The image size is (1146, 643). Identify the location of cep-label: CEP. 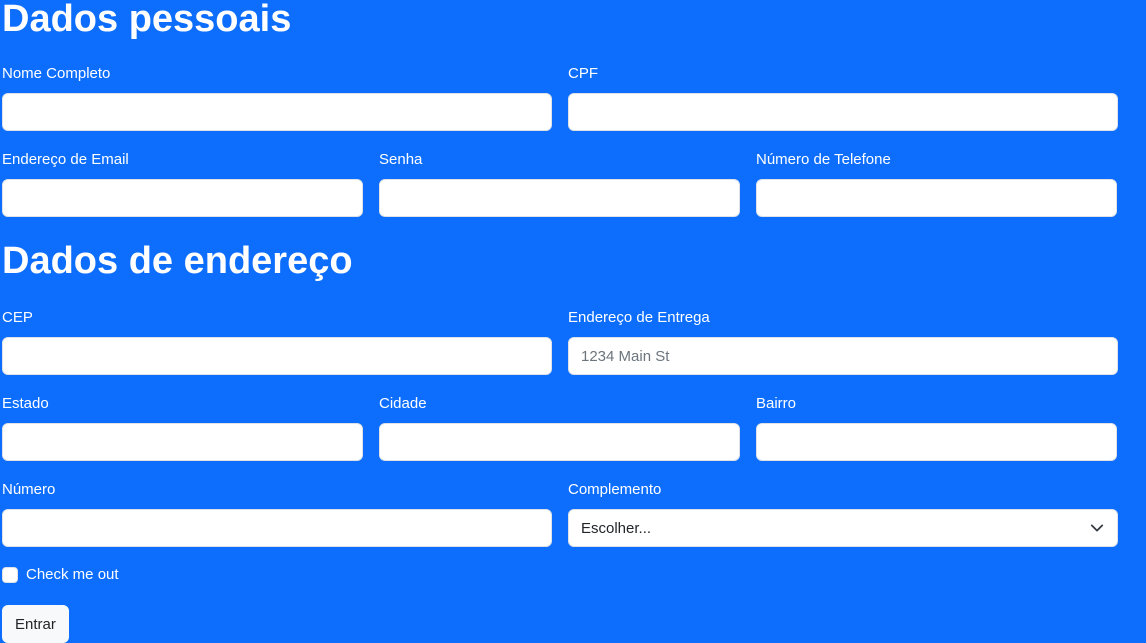
(17, 317).